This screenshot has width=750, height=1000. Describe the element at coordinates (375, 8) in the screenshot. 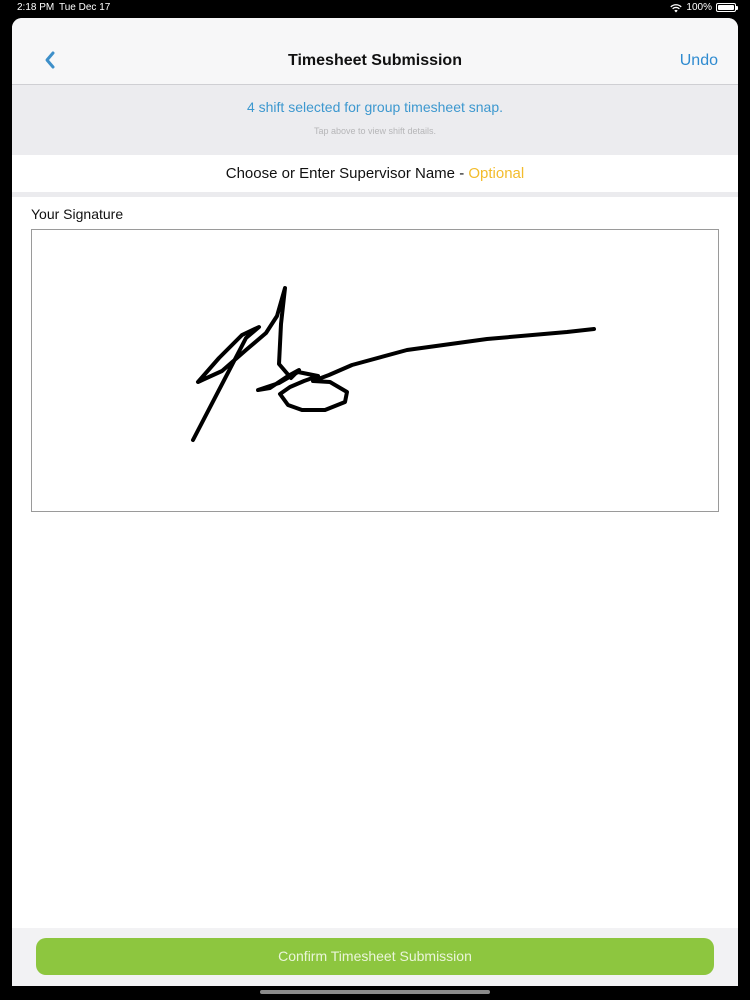

I see `status-bar: 2:18 PM Tue Dec 17 100%` at that location.